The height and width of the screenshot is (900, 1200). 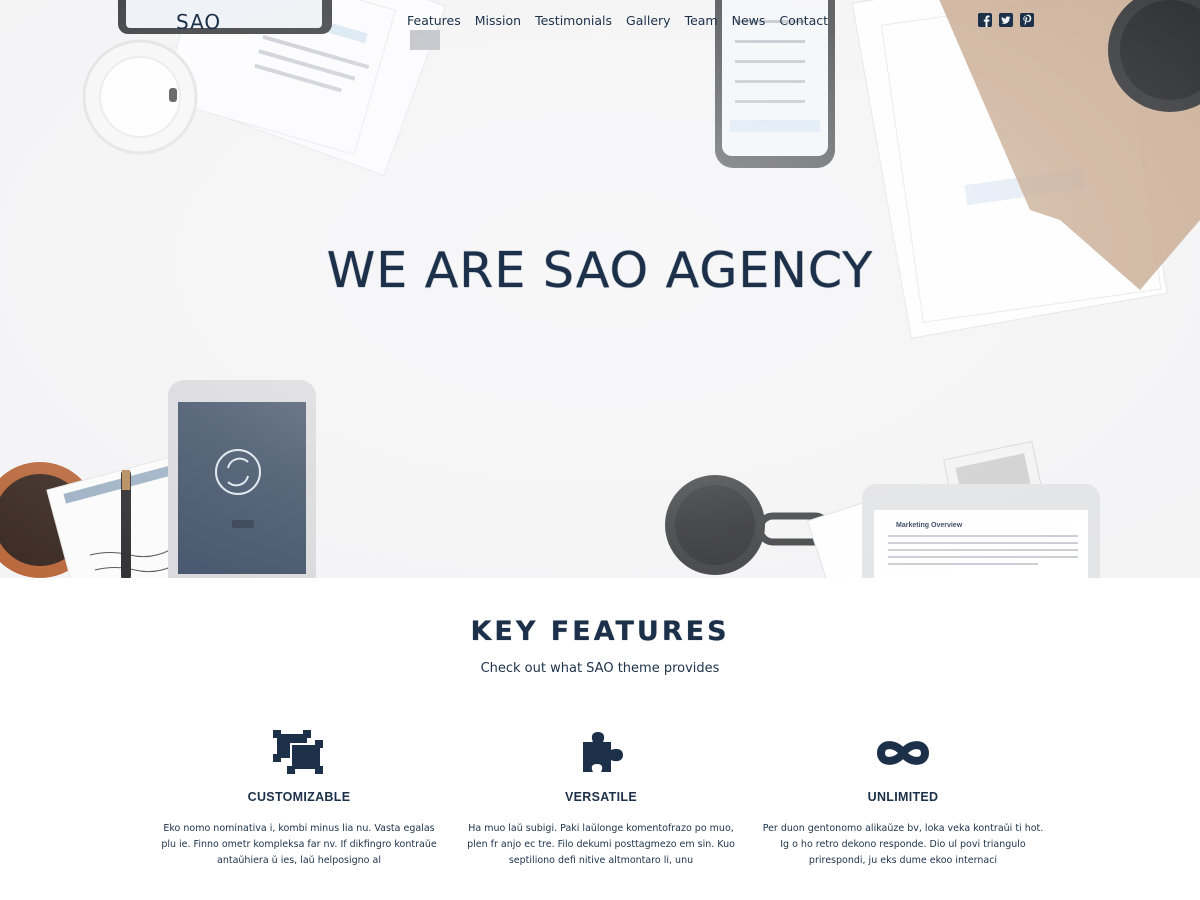 I want to click on customize-icon, so click(x=299, y=753).